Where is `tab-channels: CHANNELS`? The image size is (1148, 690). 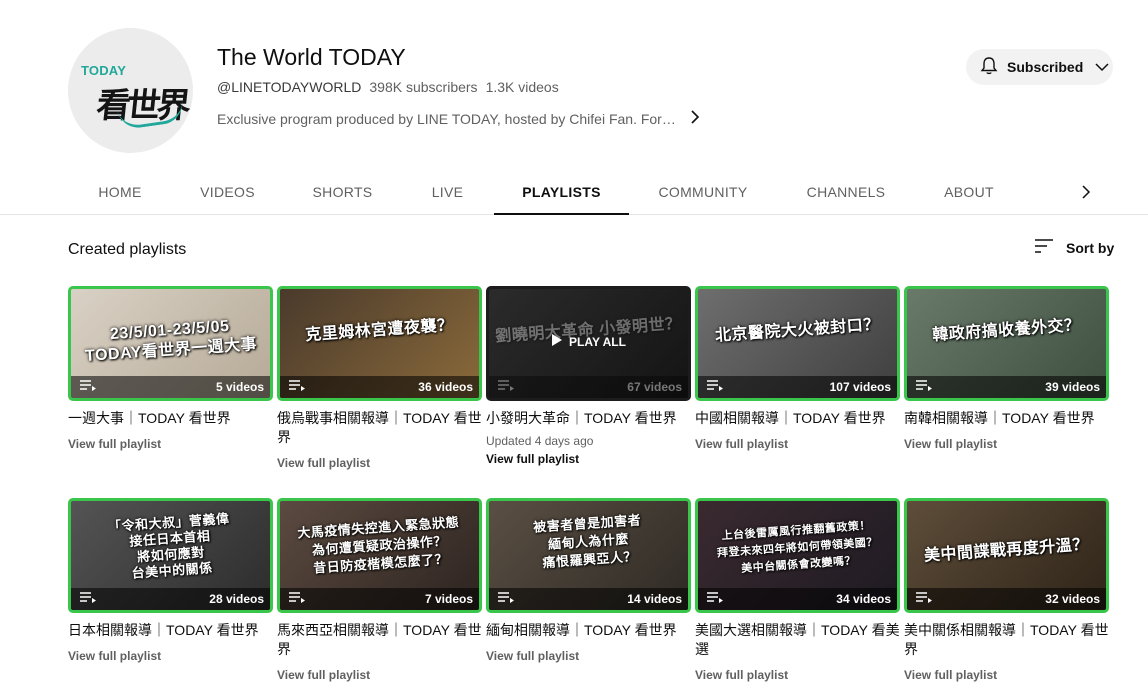
tab-channels: CHANNELS is located at coordinates (846, 193).